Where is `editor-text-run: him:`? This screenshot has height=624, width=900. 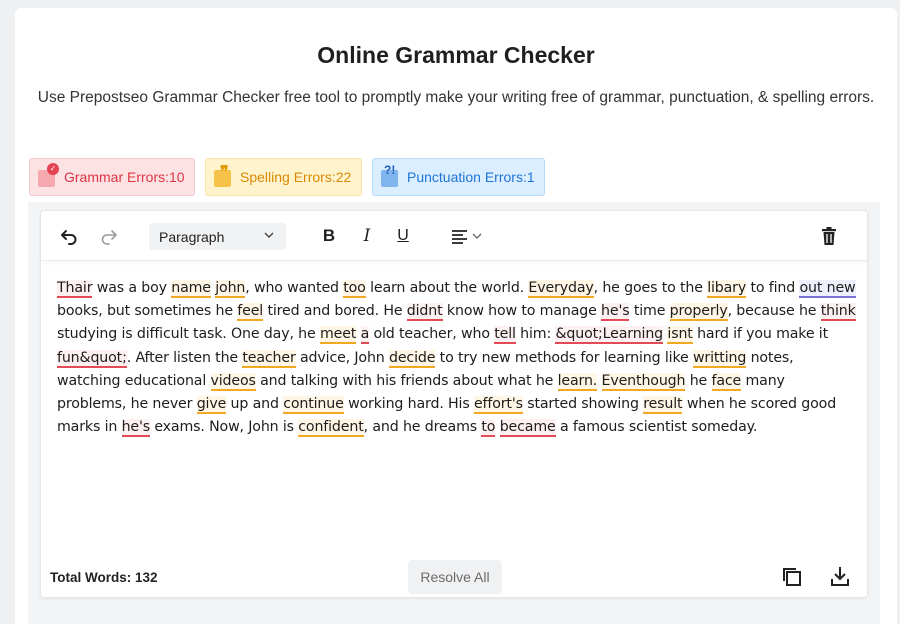
editor-text-run: him: is located at coordinates (535, 334).